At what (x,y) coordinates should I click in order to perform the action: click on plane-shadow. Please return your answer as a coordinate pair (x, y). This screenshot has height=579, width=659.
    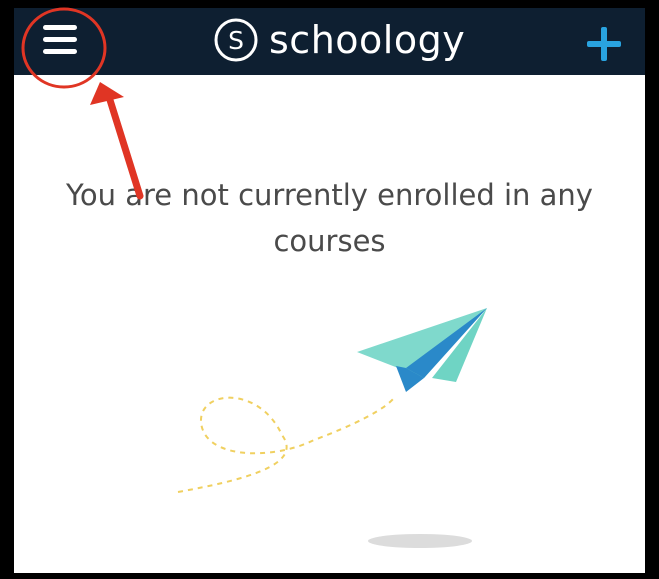
    Looking at the image, I should click on (420, 541).